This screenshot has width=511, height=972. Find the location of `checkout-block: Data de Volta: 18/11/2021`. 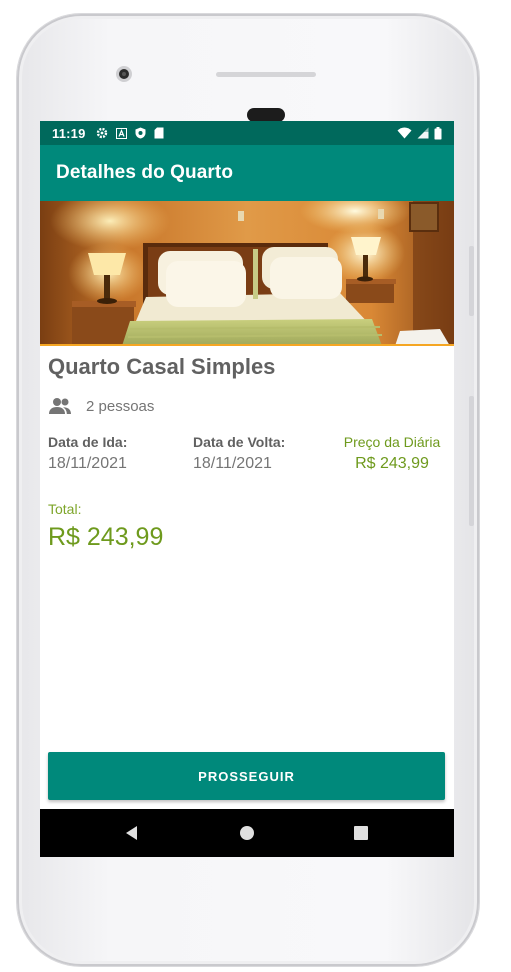

checkout-block: Data de Volta: 18/11/2021 is located at coordinates (239, 453).